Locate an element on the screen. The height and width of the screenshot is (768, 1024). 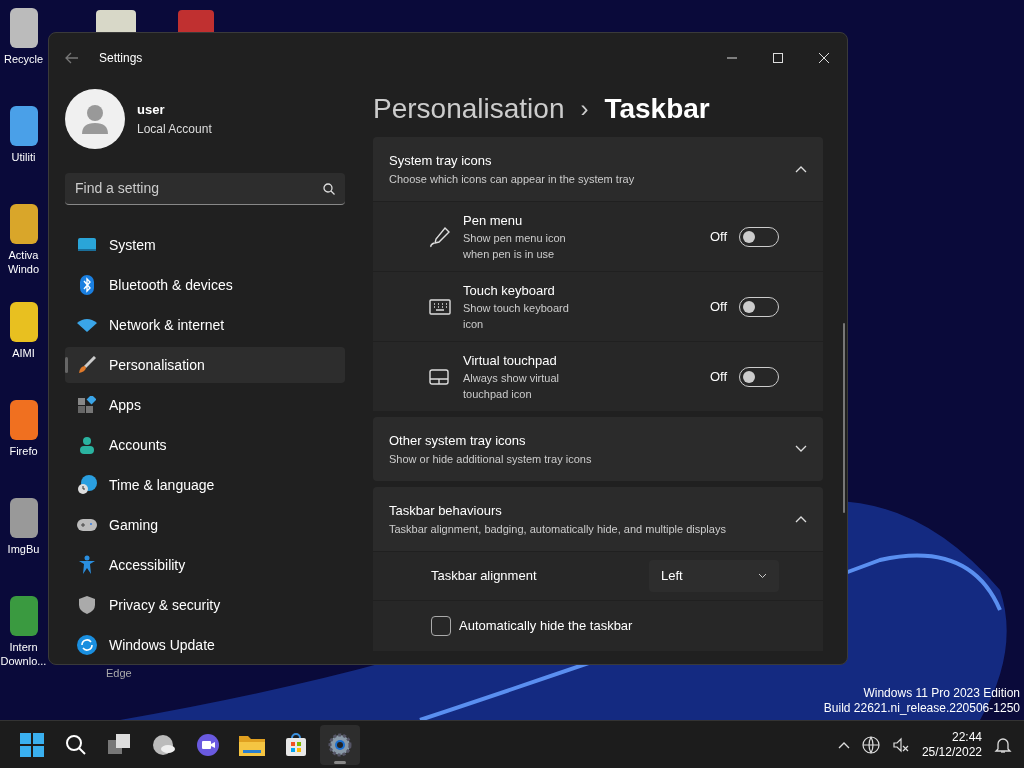
section-description: Taskbar alignment, badging, automatically hide, and multiple displays is located at coordinates (558, 529).